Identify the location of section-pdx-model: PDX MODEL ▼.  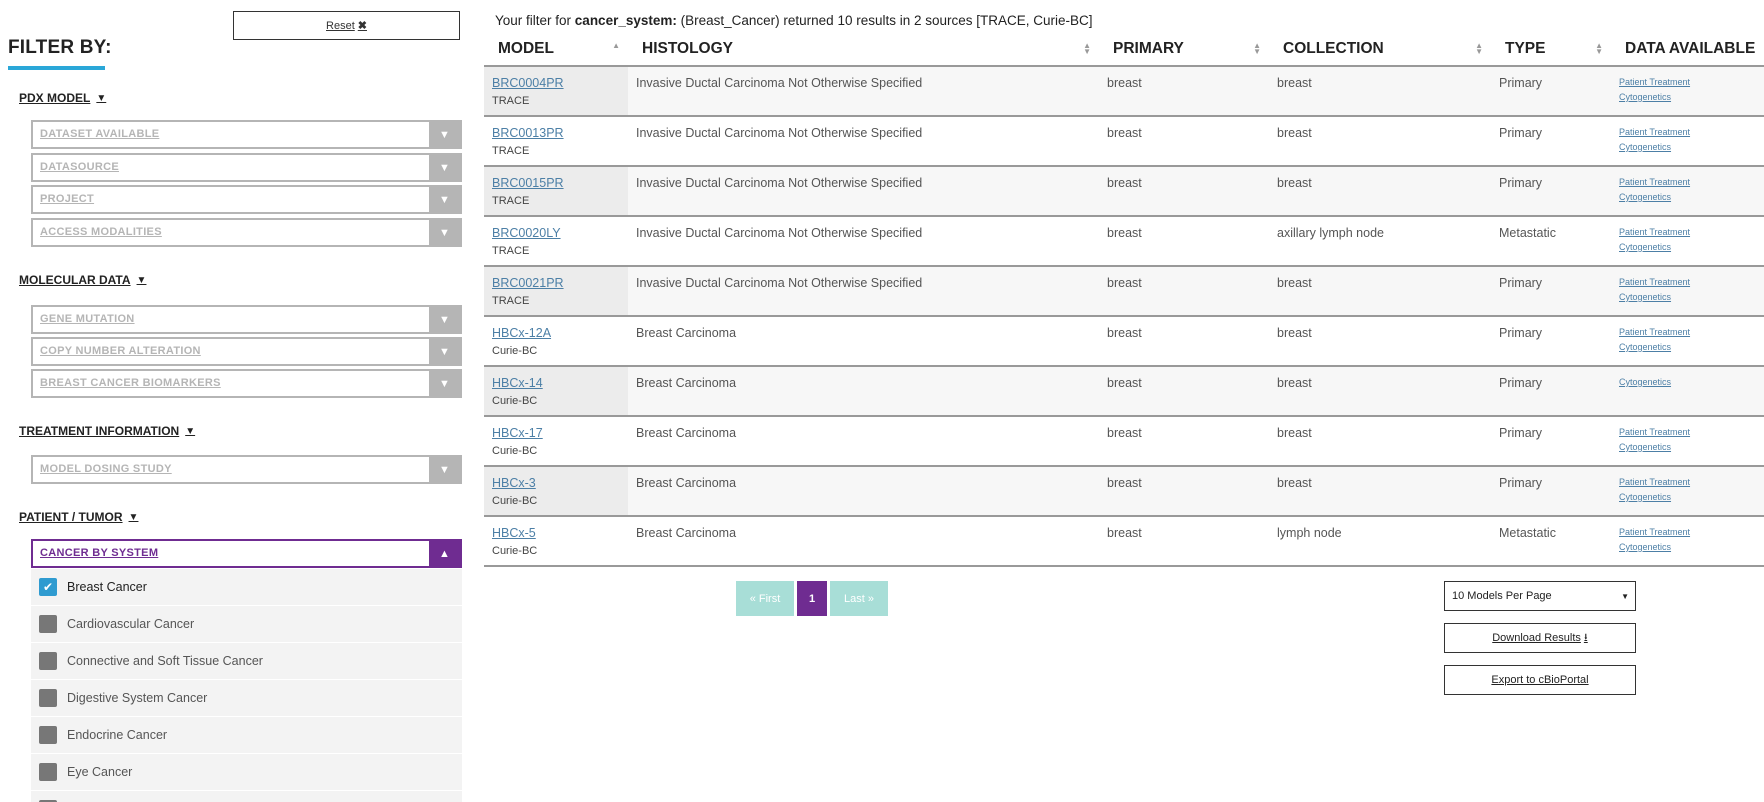
(62, 98).